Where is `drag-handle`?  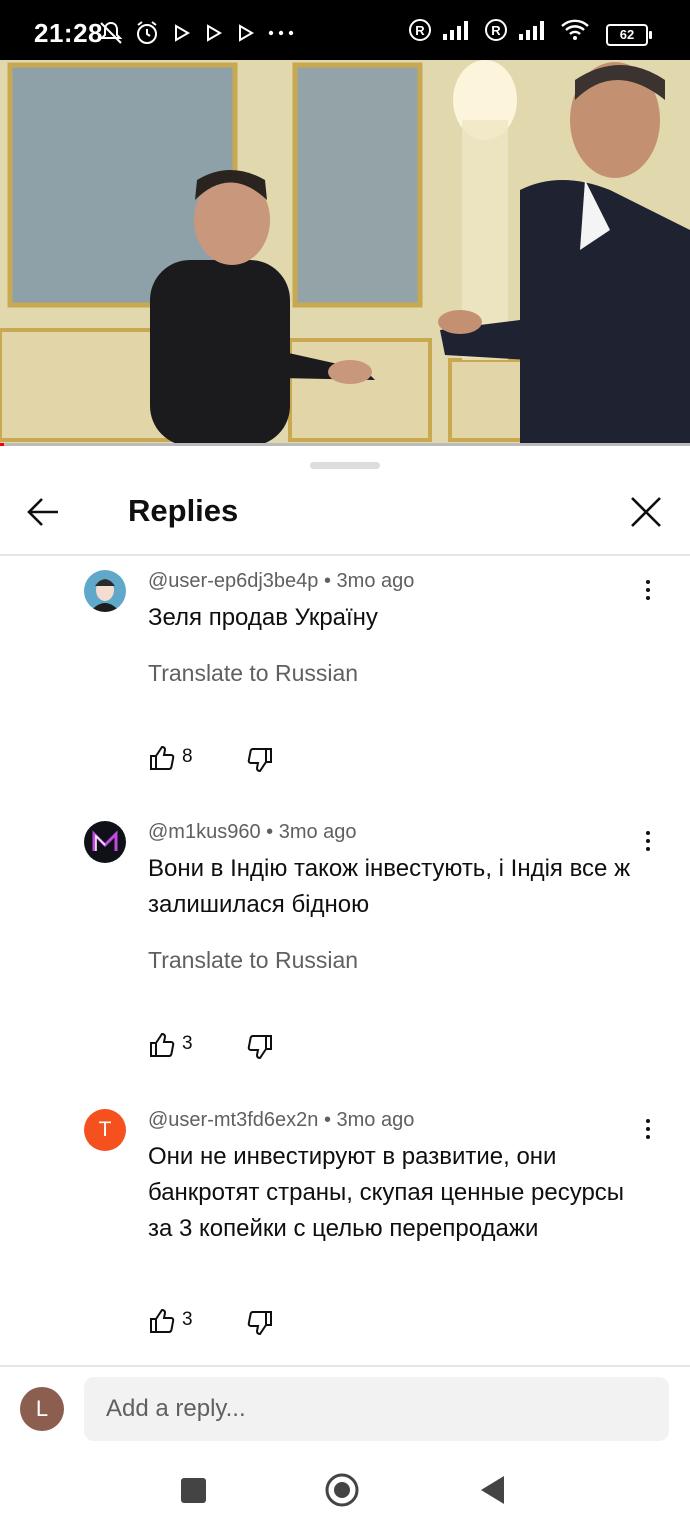
drag-handle is located at coordinates (345, 465).